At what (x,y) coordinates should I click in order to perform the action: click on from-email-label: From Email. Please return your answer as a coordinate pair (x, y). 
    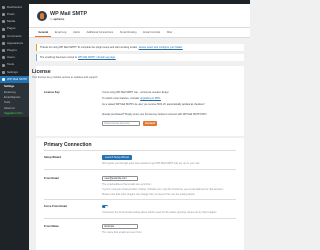
    Looking at the image, I should click on (51, 178).